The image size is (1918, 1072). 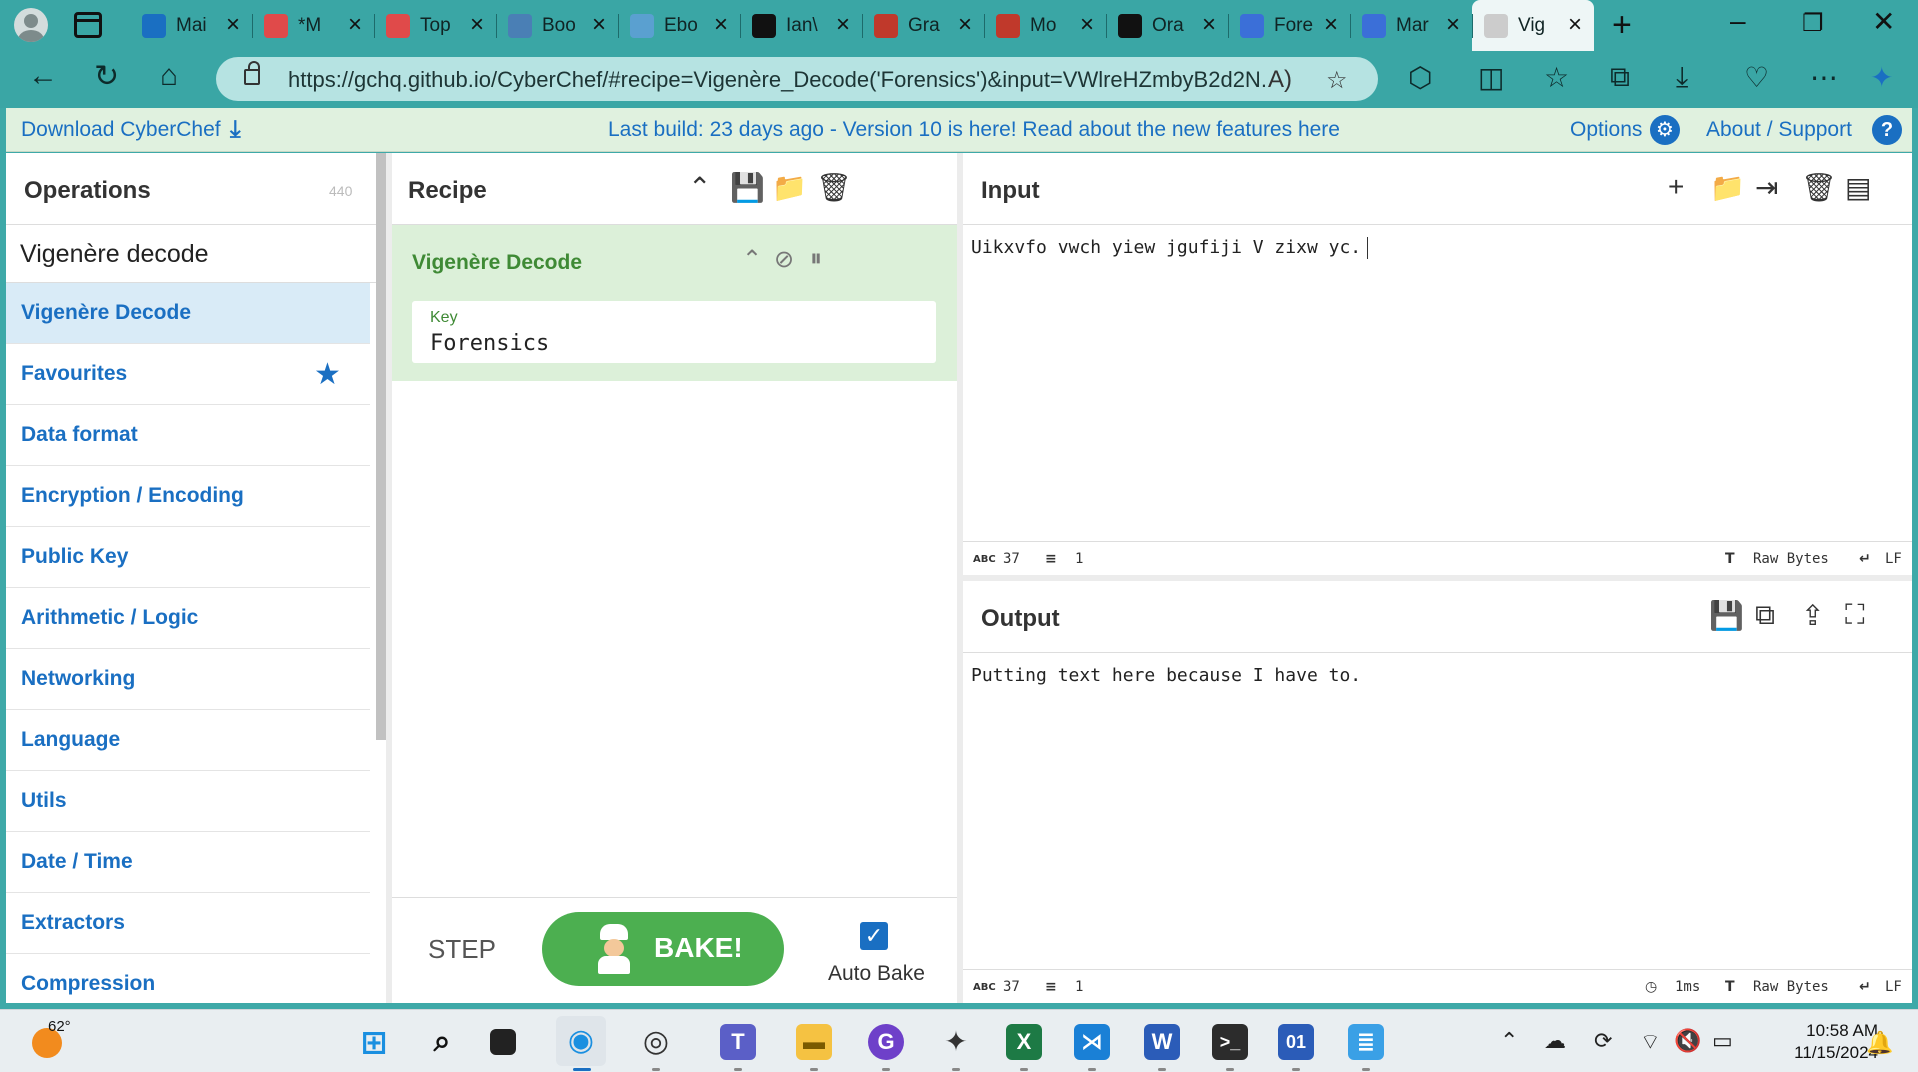 I want to click on copy-output-icon: ⧉, so click(x=1765, y=615).